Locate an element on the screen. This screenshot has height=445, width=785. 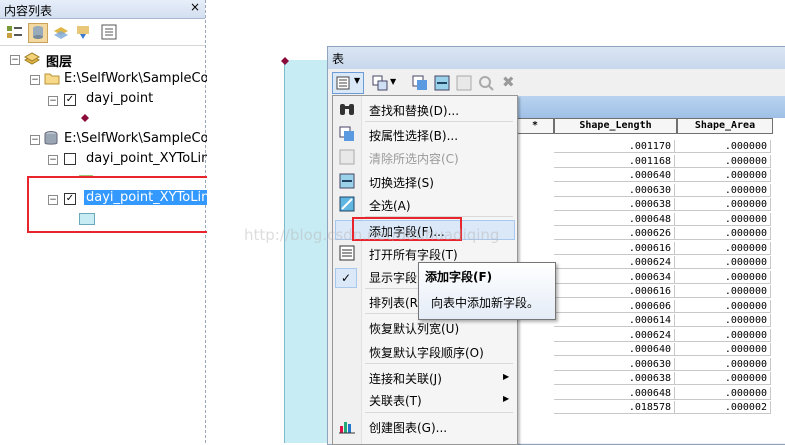
add-field-tooltip: 添加字段(F) 向表中添加新字段。 is located at coordinates (487, 291).